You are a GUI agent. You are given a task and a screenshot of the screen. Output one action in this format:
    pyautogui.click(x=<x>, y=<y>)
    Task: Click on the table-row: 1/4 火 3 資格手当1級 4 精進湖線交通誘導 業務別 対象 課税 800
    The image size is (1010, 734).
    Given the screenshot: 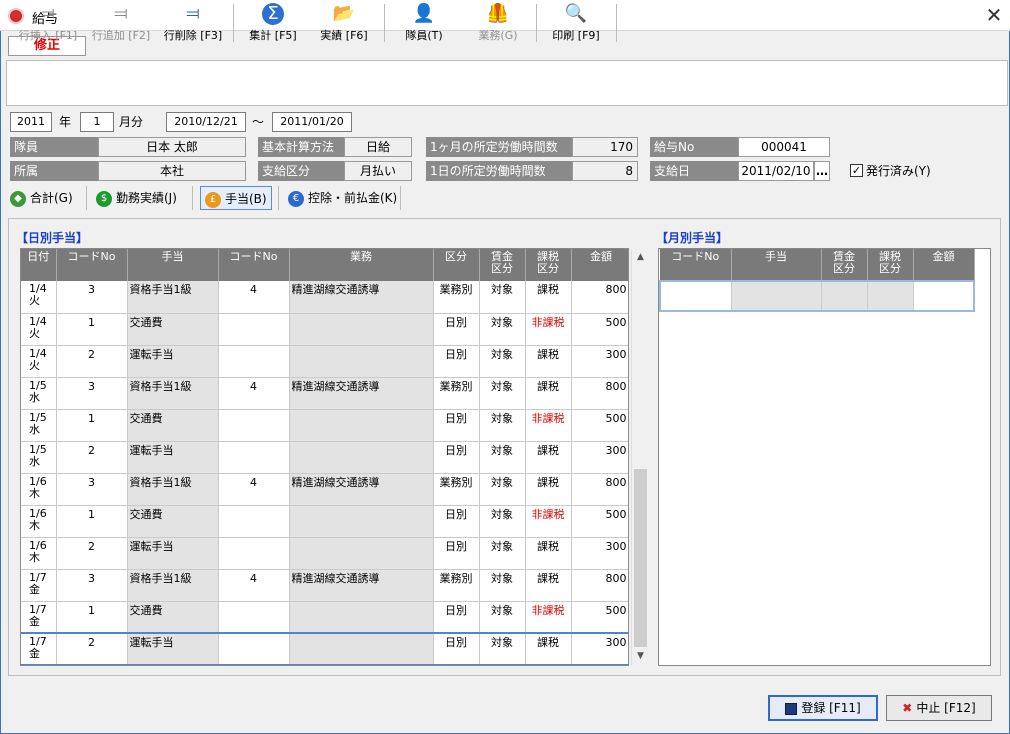 What is the action you would take?
    pyautogui.click(x=324, y=297)
    